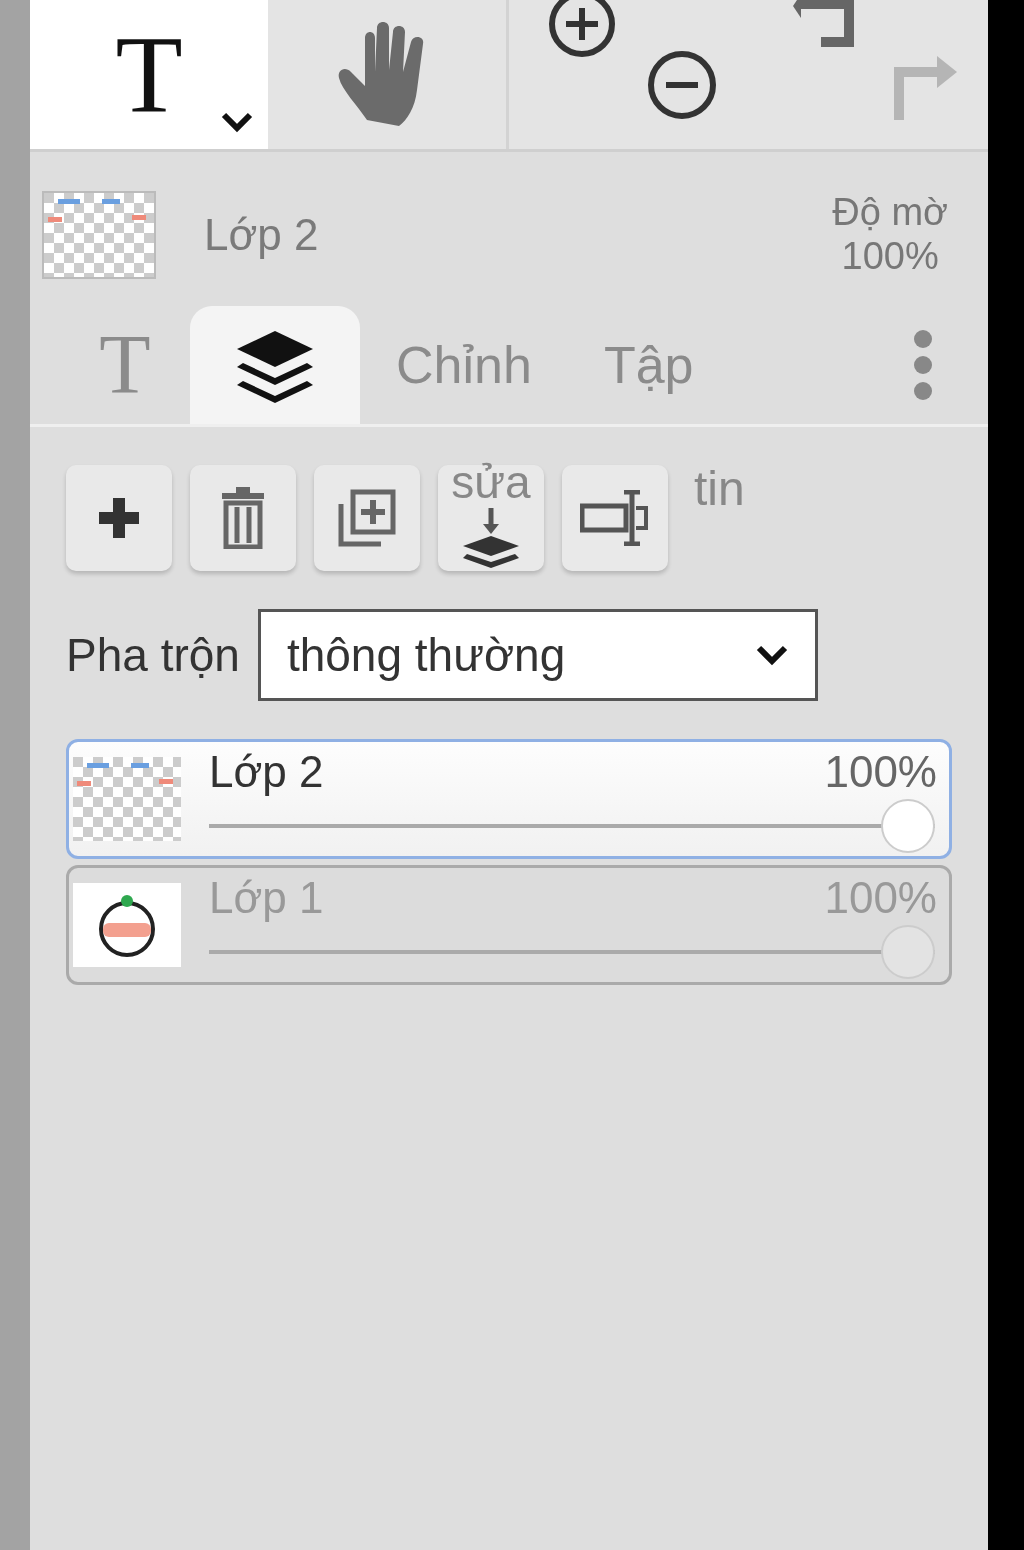 This screenshot has width=1024, height=1550. I want to click on merge-down-icon, so click(491, 538).